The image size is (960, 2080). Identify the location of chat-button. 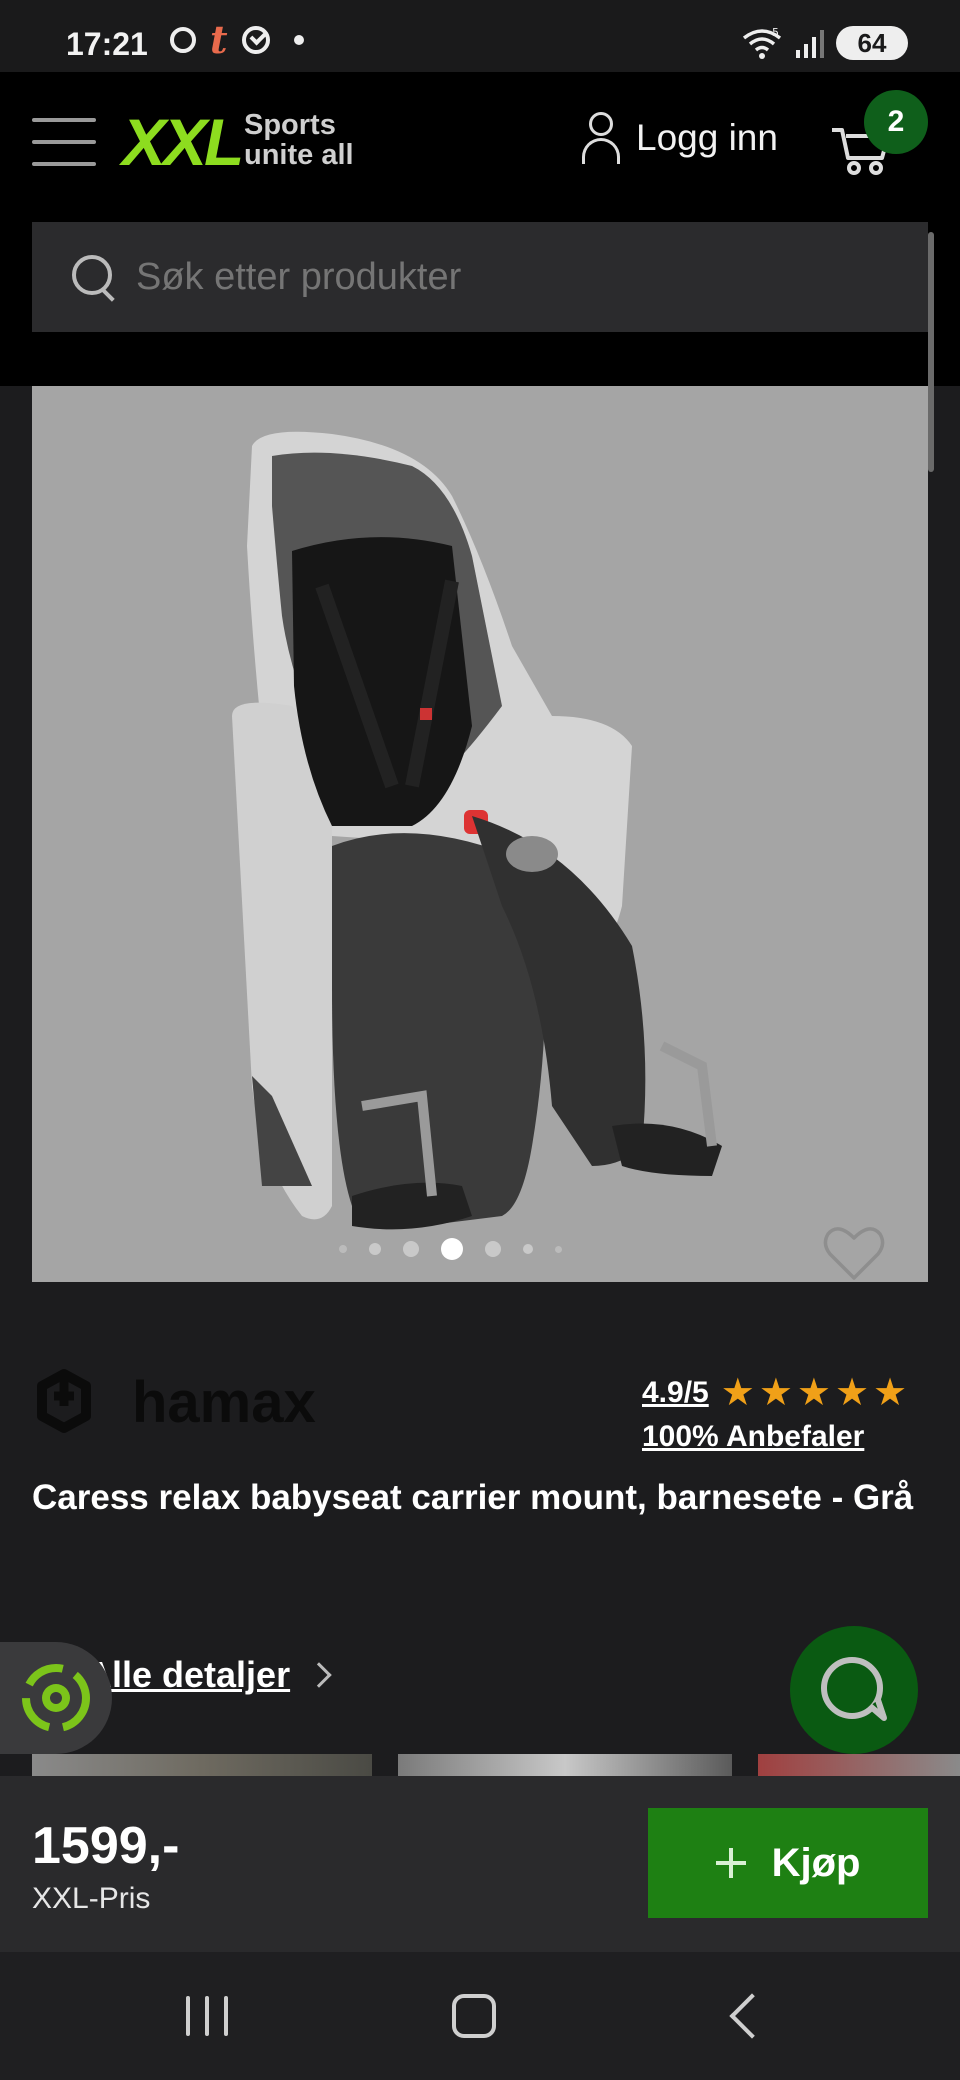
(854, 1690).